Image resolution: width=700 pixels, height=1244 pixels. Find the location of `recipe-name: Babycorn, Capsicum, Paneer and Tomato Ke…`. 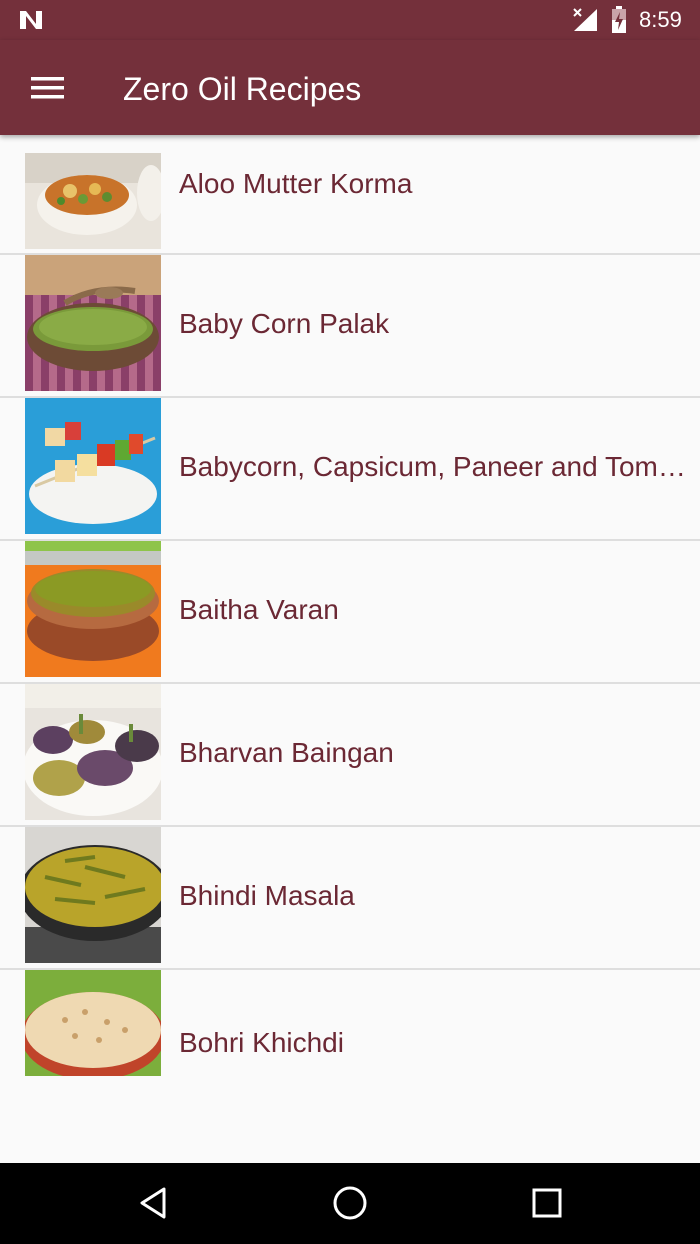

recipe-name: Babycorn, Capsicum, Paneer and Tomato Ke… is located at coordinates (436, 466).